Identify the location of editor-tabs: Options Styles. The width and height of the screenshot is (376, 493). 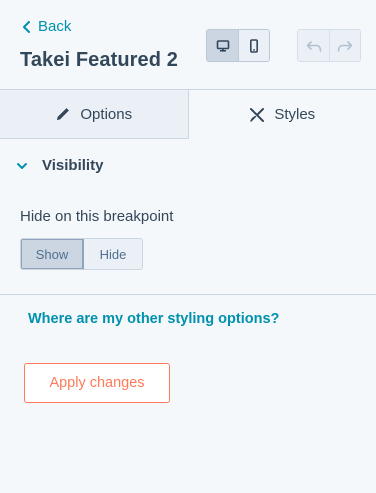
(188, 114).